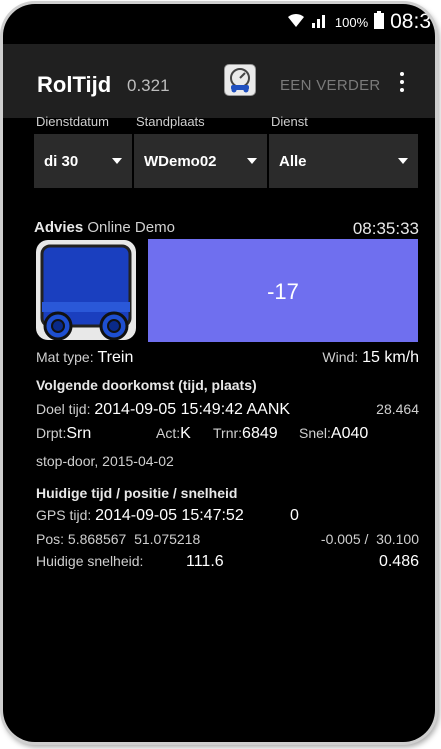 The width and height of the screenshot is (441, 749). Describe the element at coordinates (59, 227) in the screenshot. I see `advies-label: Advies` at that location.